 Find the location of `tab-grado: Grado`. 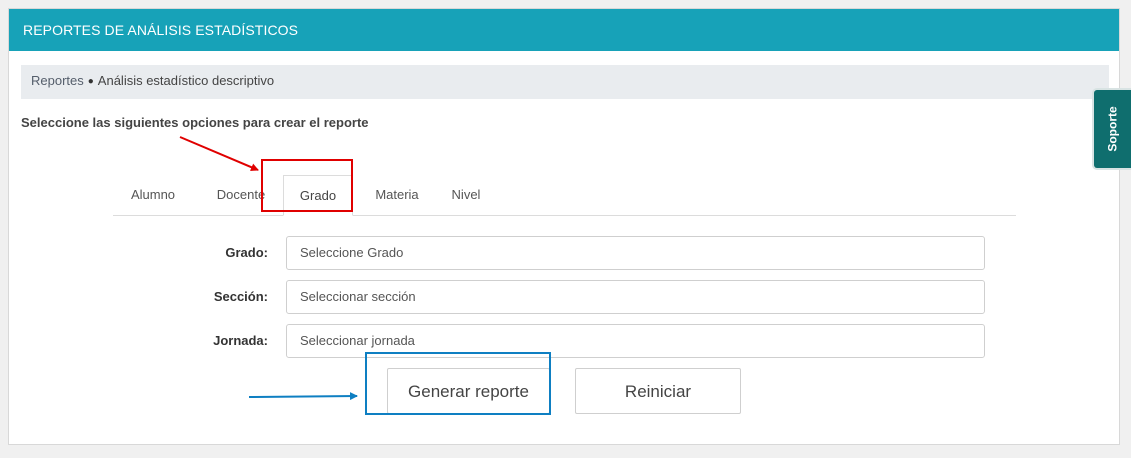

tab-grado: Grado is located at coordinates (318, 195).